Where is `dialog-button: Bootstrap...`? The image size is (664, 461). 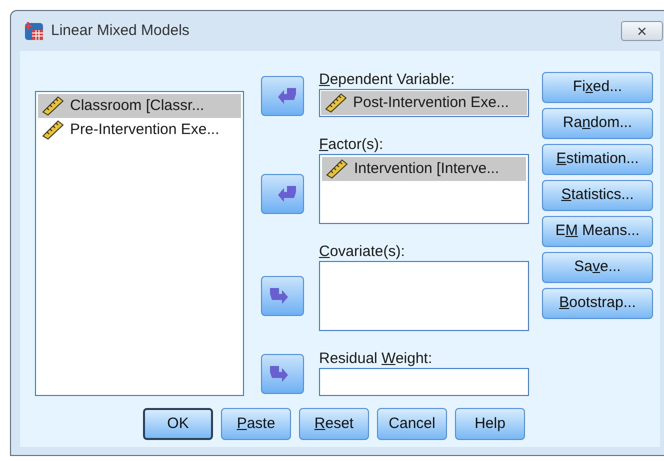
dialog-button: Bootstrap... is located at coordinates (597, 303).